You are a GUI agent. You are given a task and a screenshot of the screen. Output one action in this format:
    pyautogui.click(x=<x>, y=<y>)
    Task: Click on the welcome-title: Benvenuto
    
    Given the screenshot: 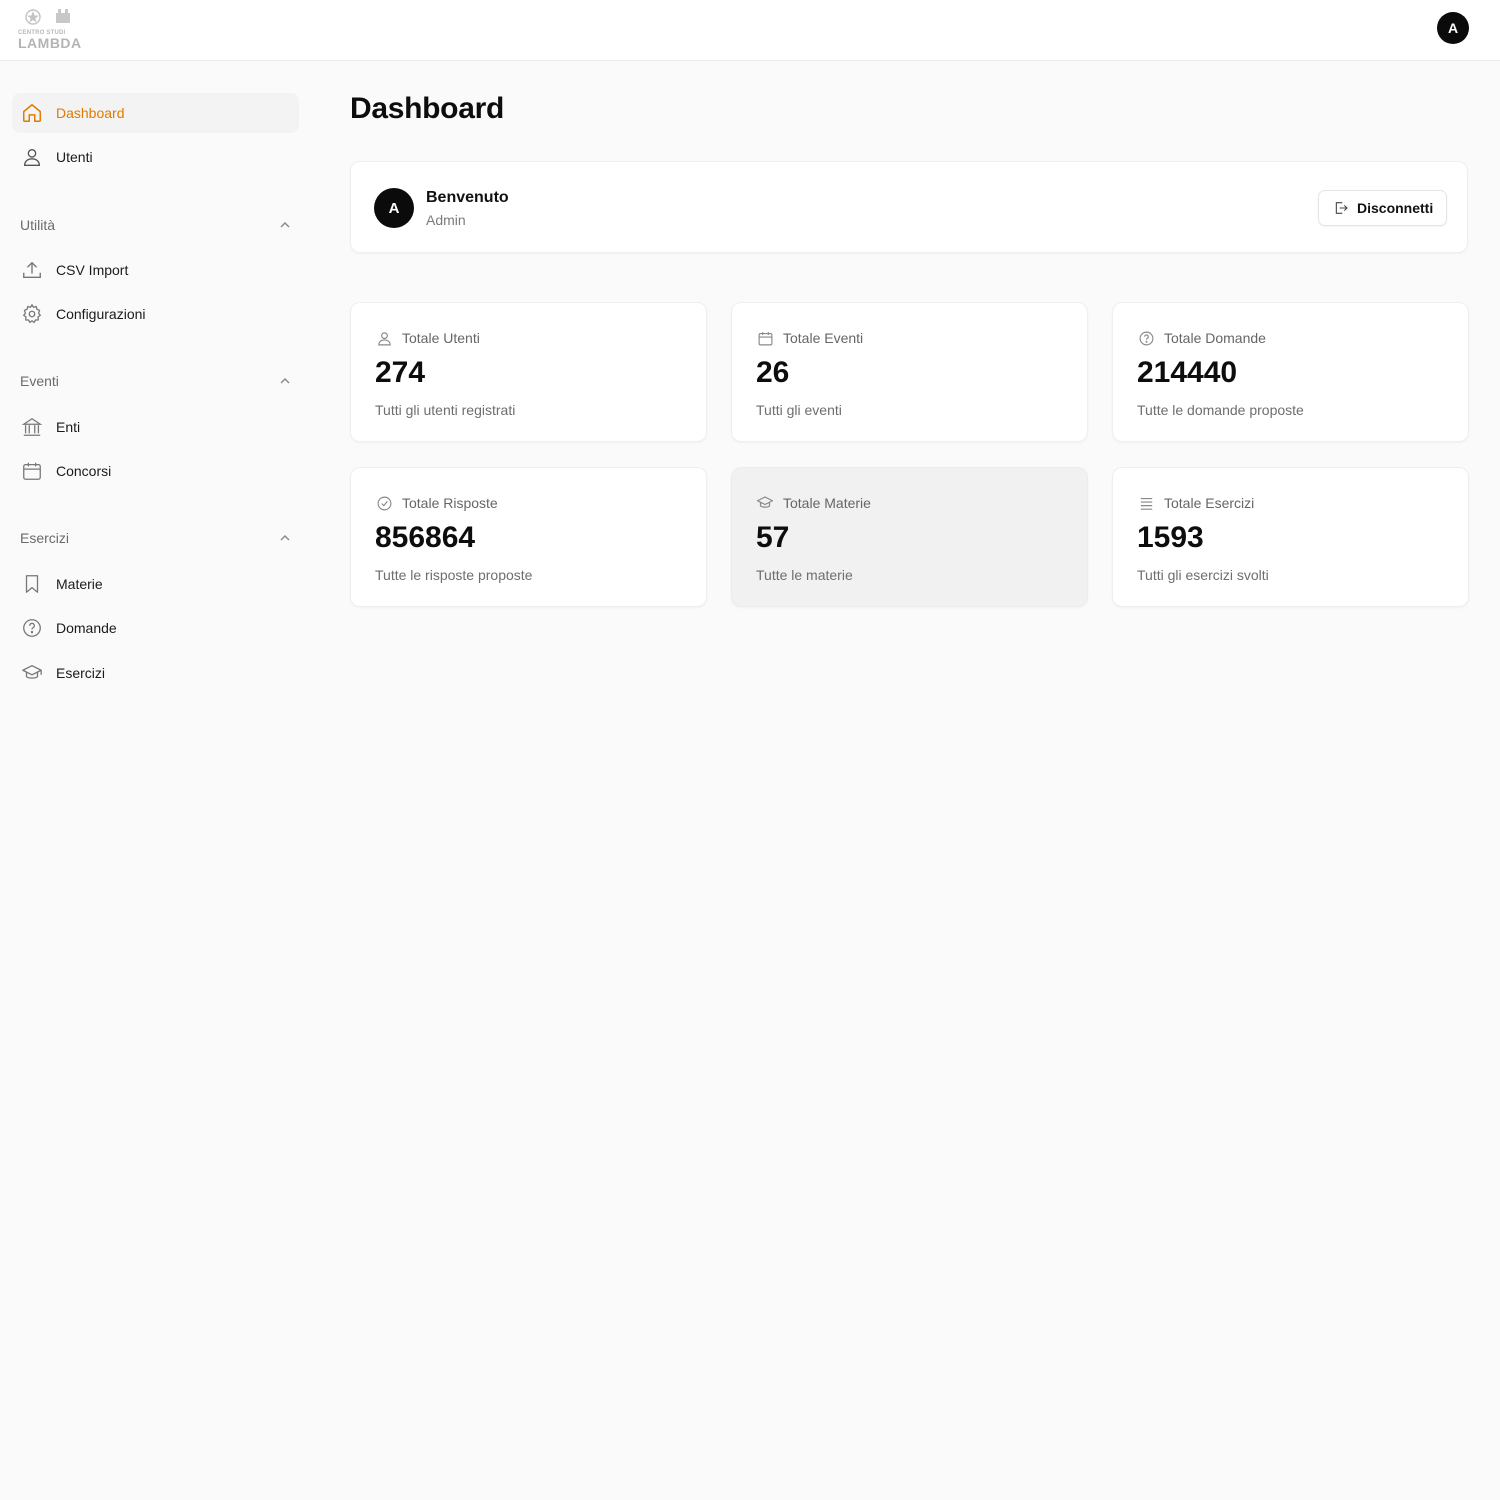 What is the action you would take?
    pyautogui.click(x=467, y=197)
    